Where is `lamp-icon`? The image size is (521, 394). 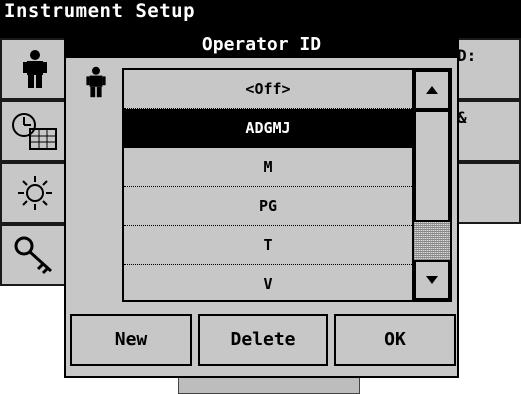 lamp-icon is located at coordinates (35, 193).